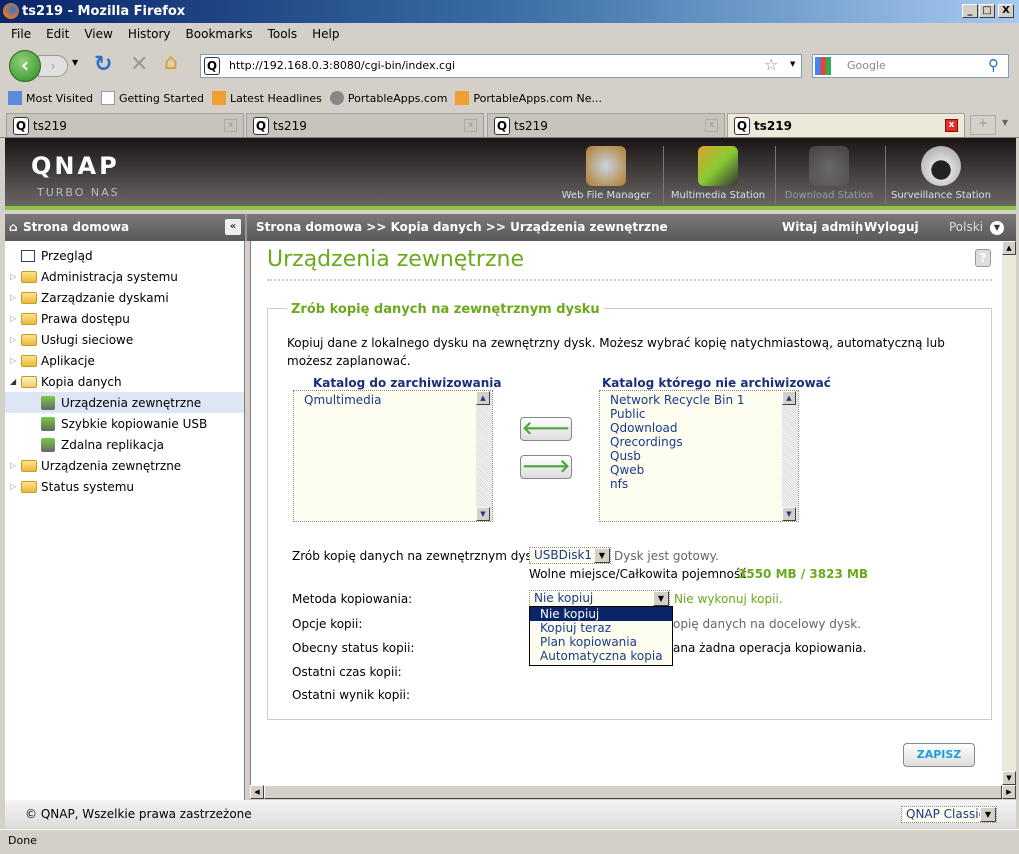 Image resolution: width=1019 pixels, height=854 pixels. I want to click on menu-file: File, so click(21, 34).